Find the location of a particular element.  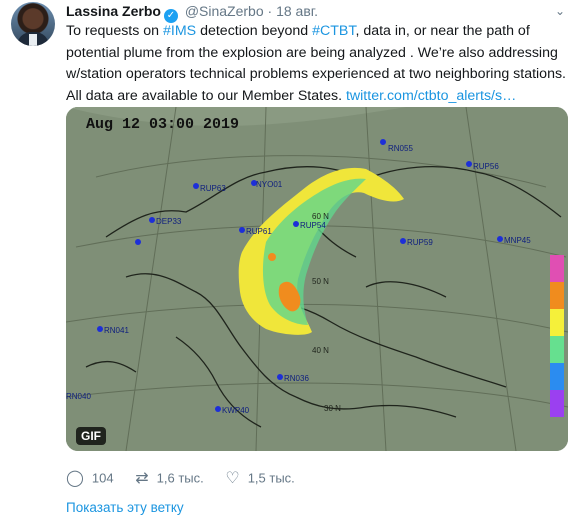

svg-text: RUP54 is located at coordinates (313, 225).